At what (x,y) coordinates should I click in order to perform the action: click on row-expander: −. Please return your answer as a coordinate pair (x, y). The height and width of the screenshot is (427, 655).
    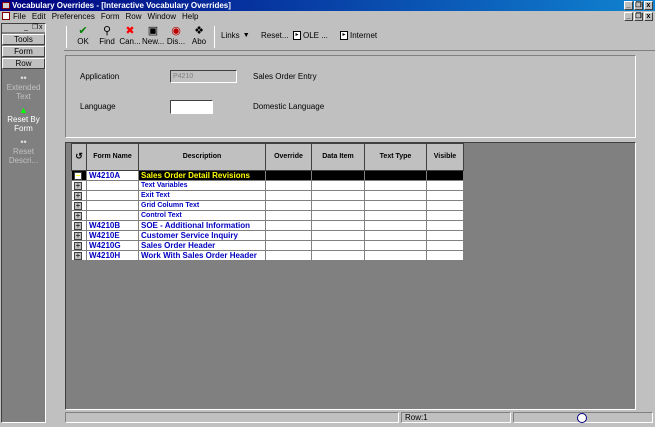
    Looking at the image, I should click on (79, 175).